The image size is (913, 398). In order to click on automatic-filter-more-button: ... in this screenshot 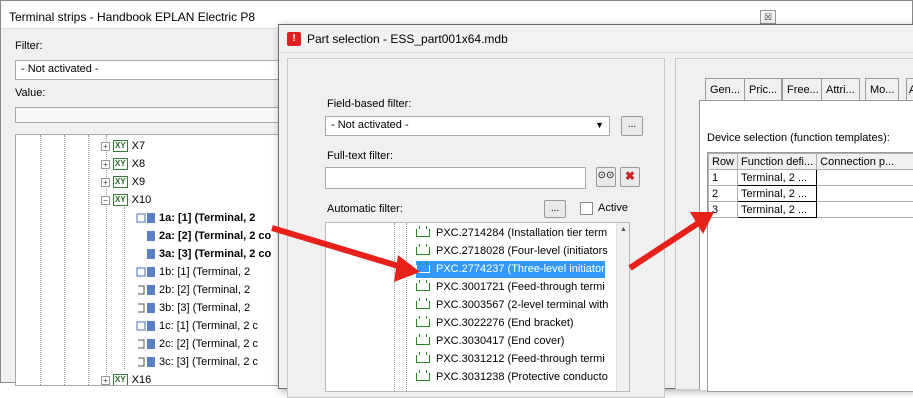, I will do `click(555, 209)`.